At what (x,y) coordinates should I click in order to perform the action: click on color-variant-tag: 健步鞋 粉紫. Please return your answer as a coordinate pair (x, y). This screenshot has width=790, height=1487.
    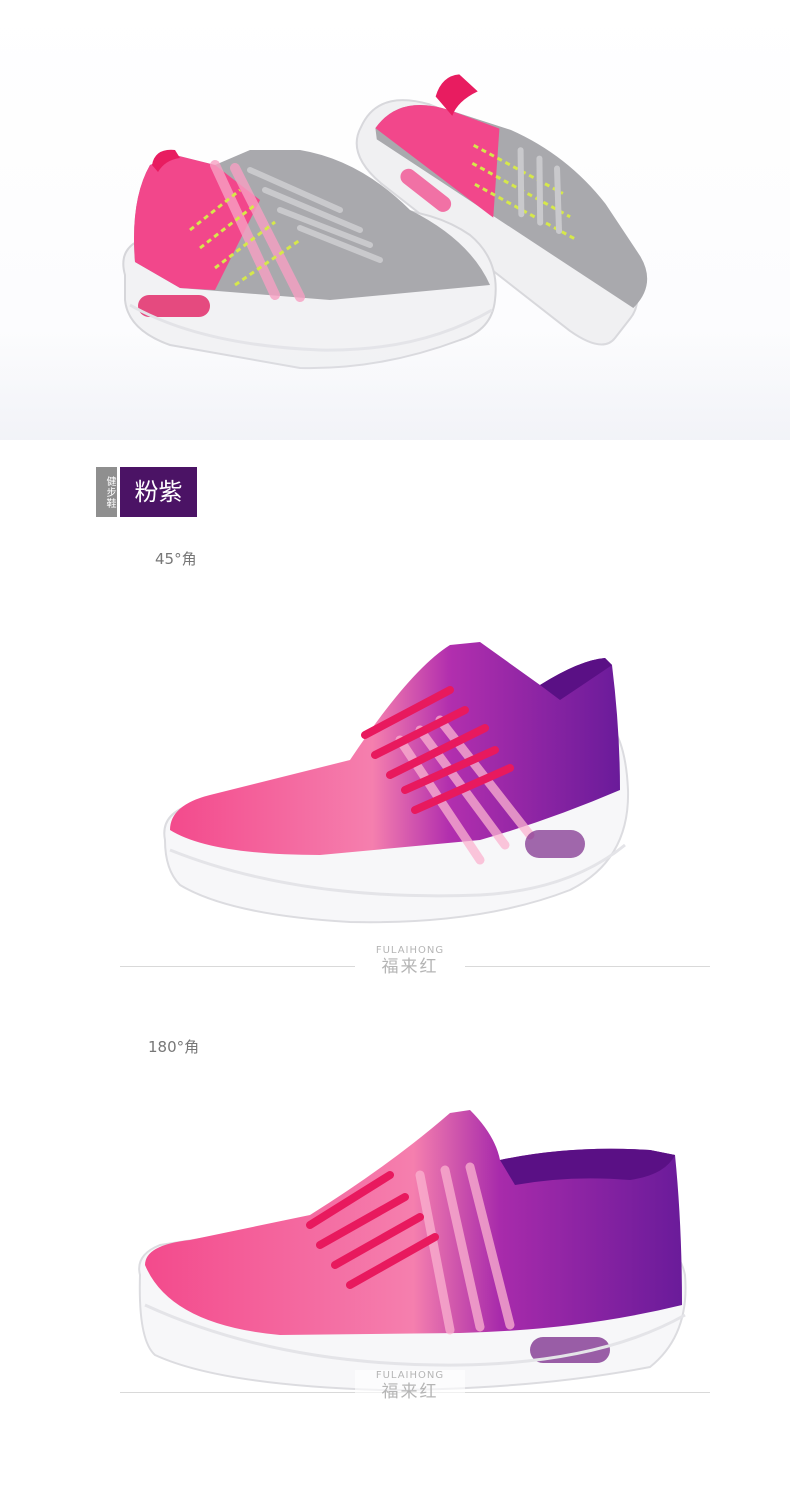
    Looking at the image, I should click on (146, 492).